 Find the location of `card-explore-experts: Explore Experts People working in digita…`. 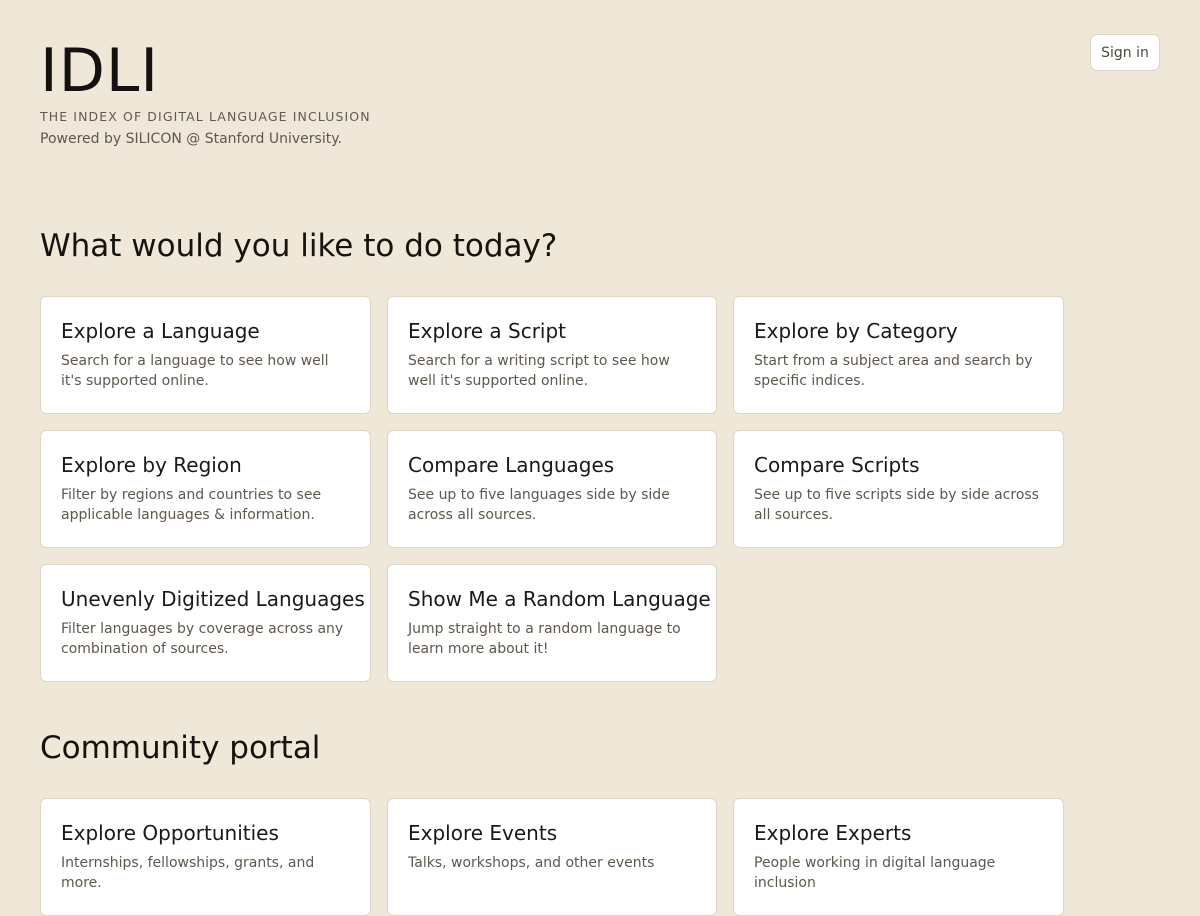

card-explore-experts: Explore Experts People working in digita… is located at coordinates (898, 857).